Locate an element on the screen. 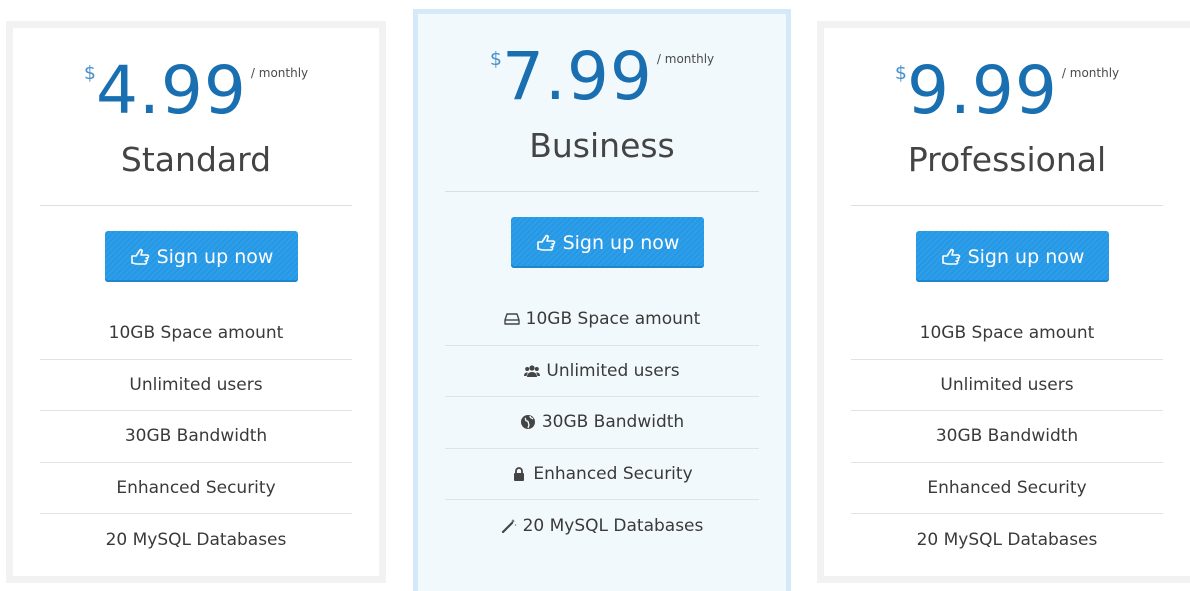 This screenshot has height=591, width=1190. price: $9.99/ monthly is located at coordinates (1007, 91).